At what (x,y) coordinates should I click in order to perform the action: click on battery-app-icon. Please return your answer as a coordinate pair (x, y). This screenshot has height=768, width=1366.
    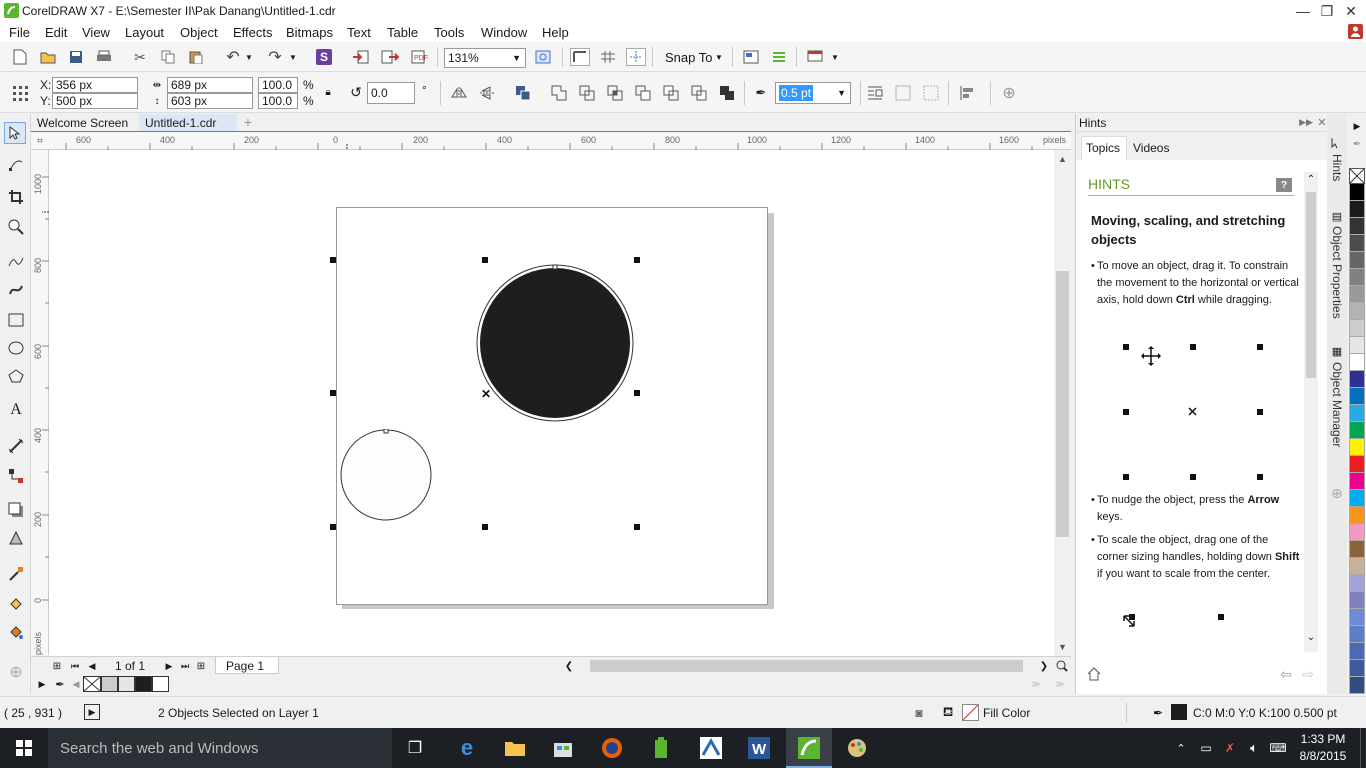
    Looking at the image, I should click on (661, 748).